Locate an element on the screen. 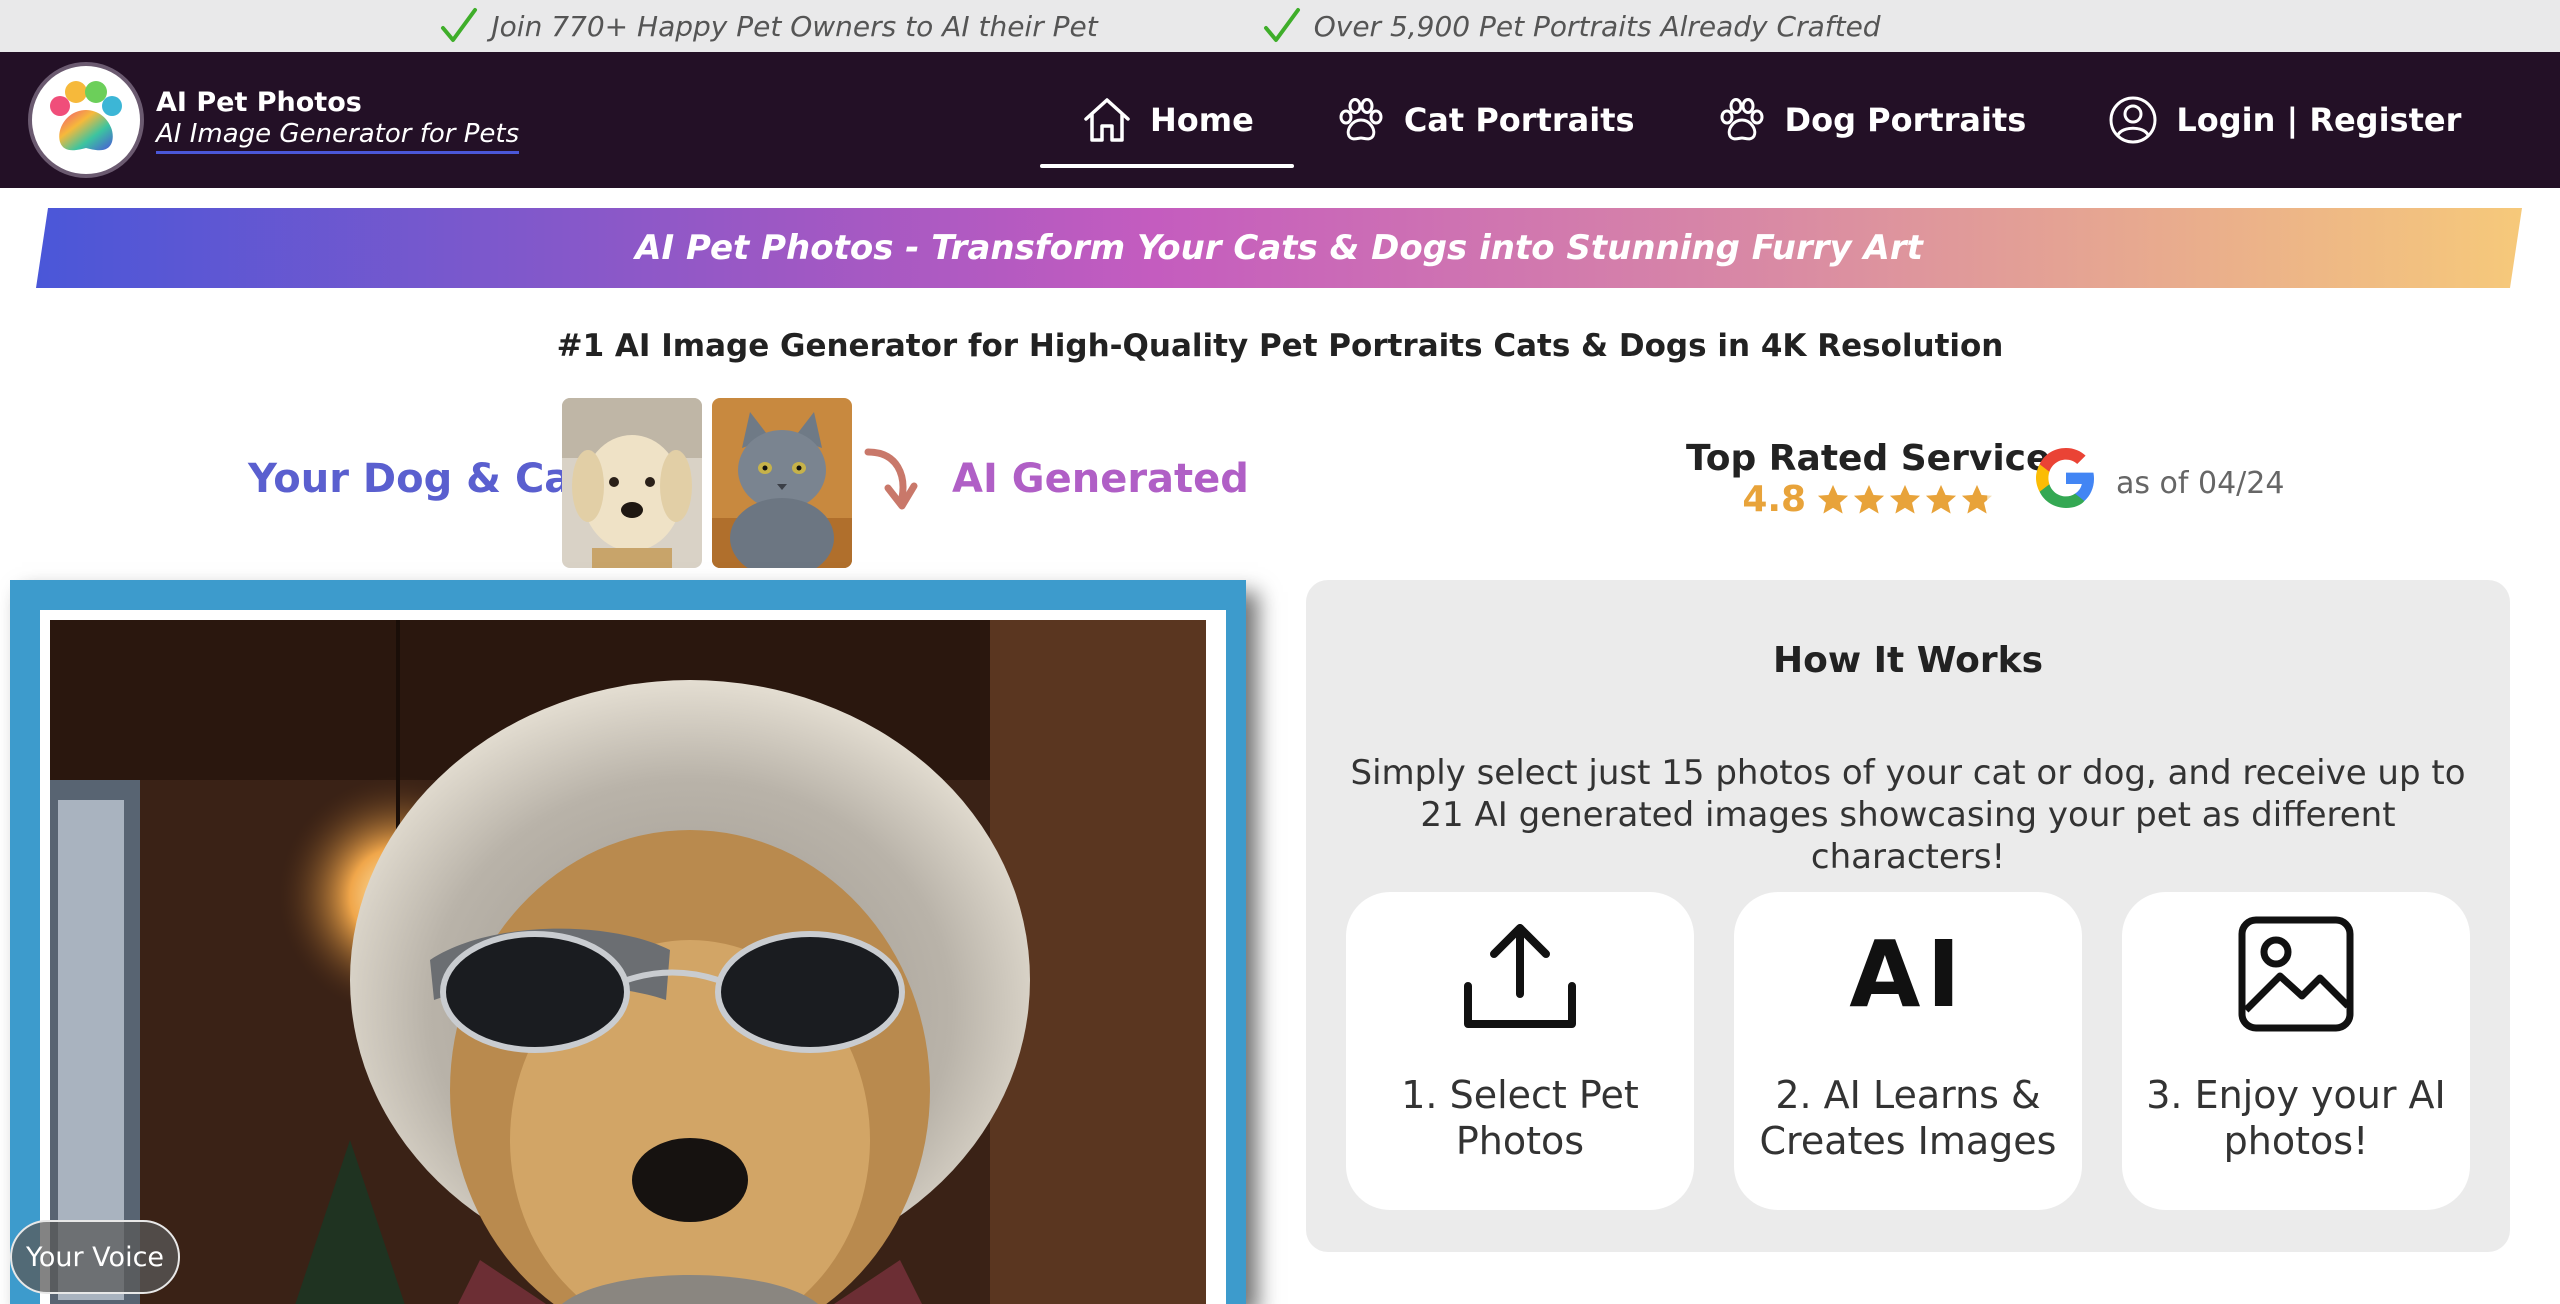 The image size is (2560, 1304). rating-block: Top Rated Service 4.8 is located at coordinates (1868, 479).